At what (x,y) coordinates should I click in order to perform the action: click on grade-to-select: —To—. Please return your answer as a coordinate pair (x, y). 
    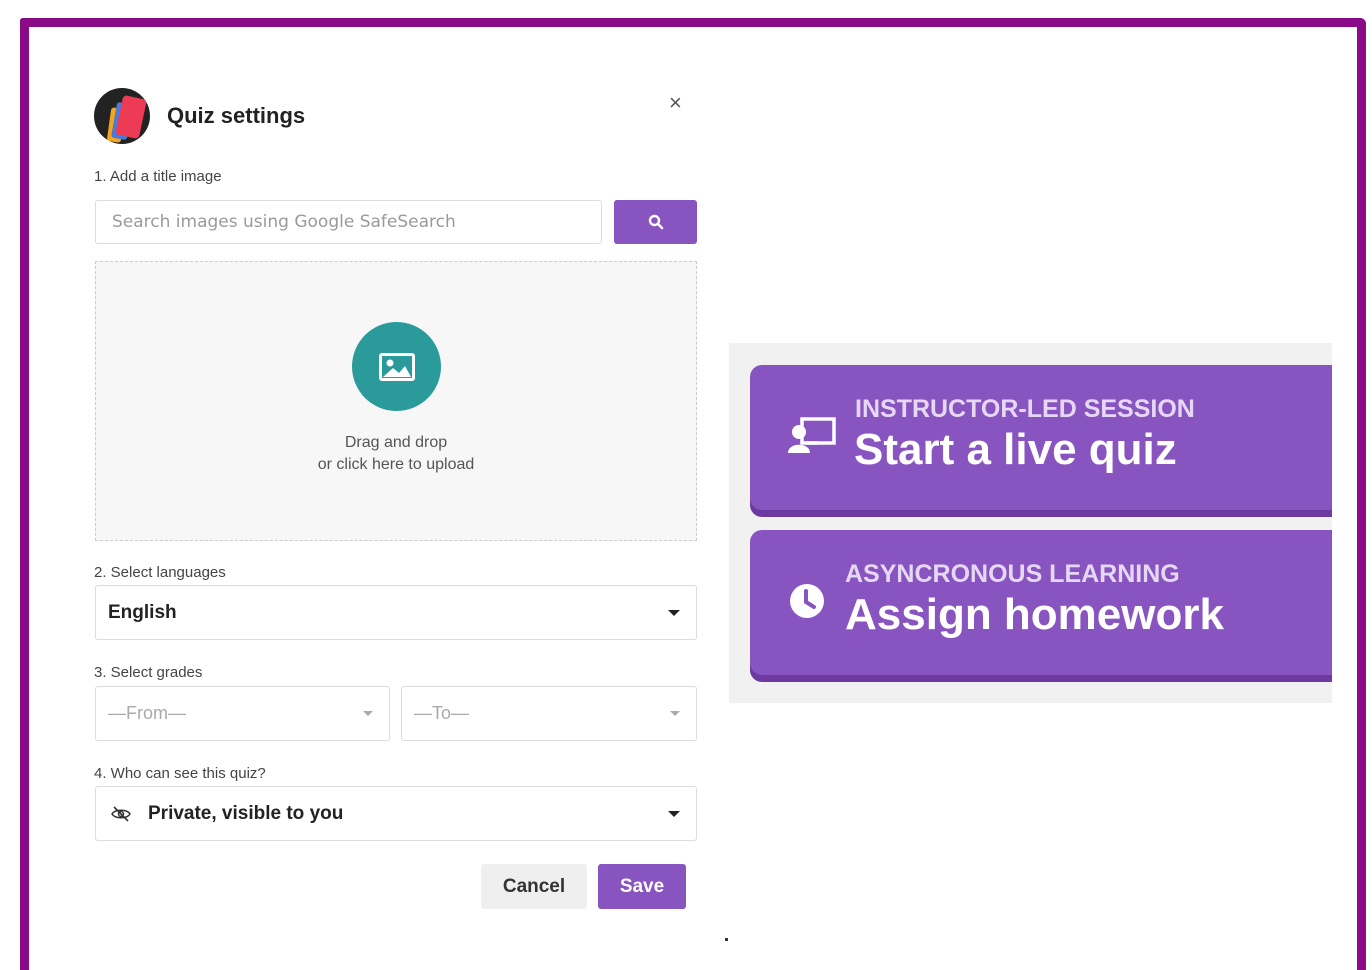
    Looking at the image, I should click on (549, 713).